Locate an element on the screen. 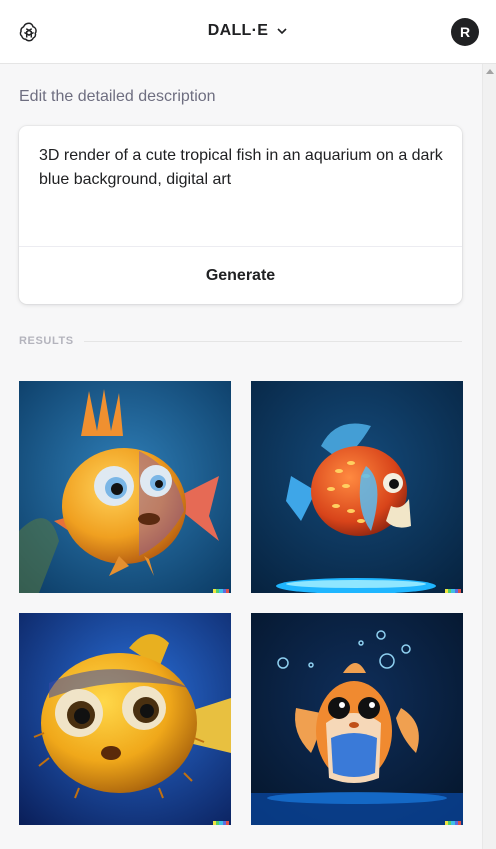 This screenshot has width=496, height=849. top-bar: DALL·E R is located at coordinates (248, 32).